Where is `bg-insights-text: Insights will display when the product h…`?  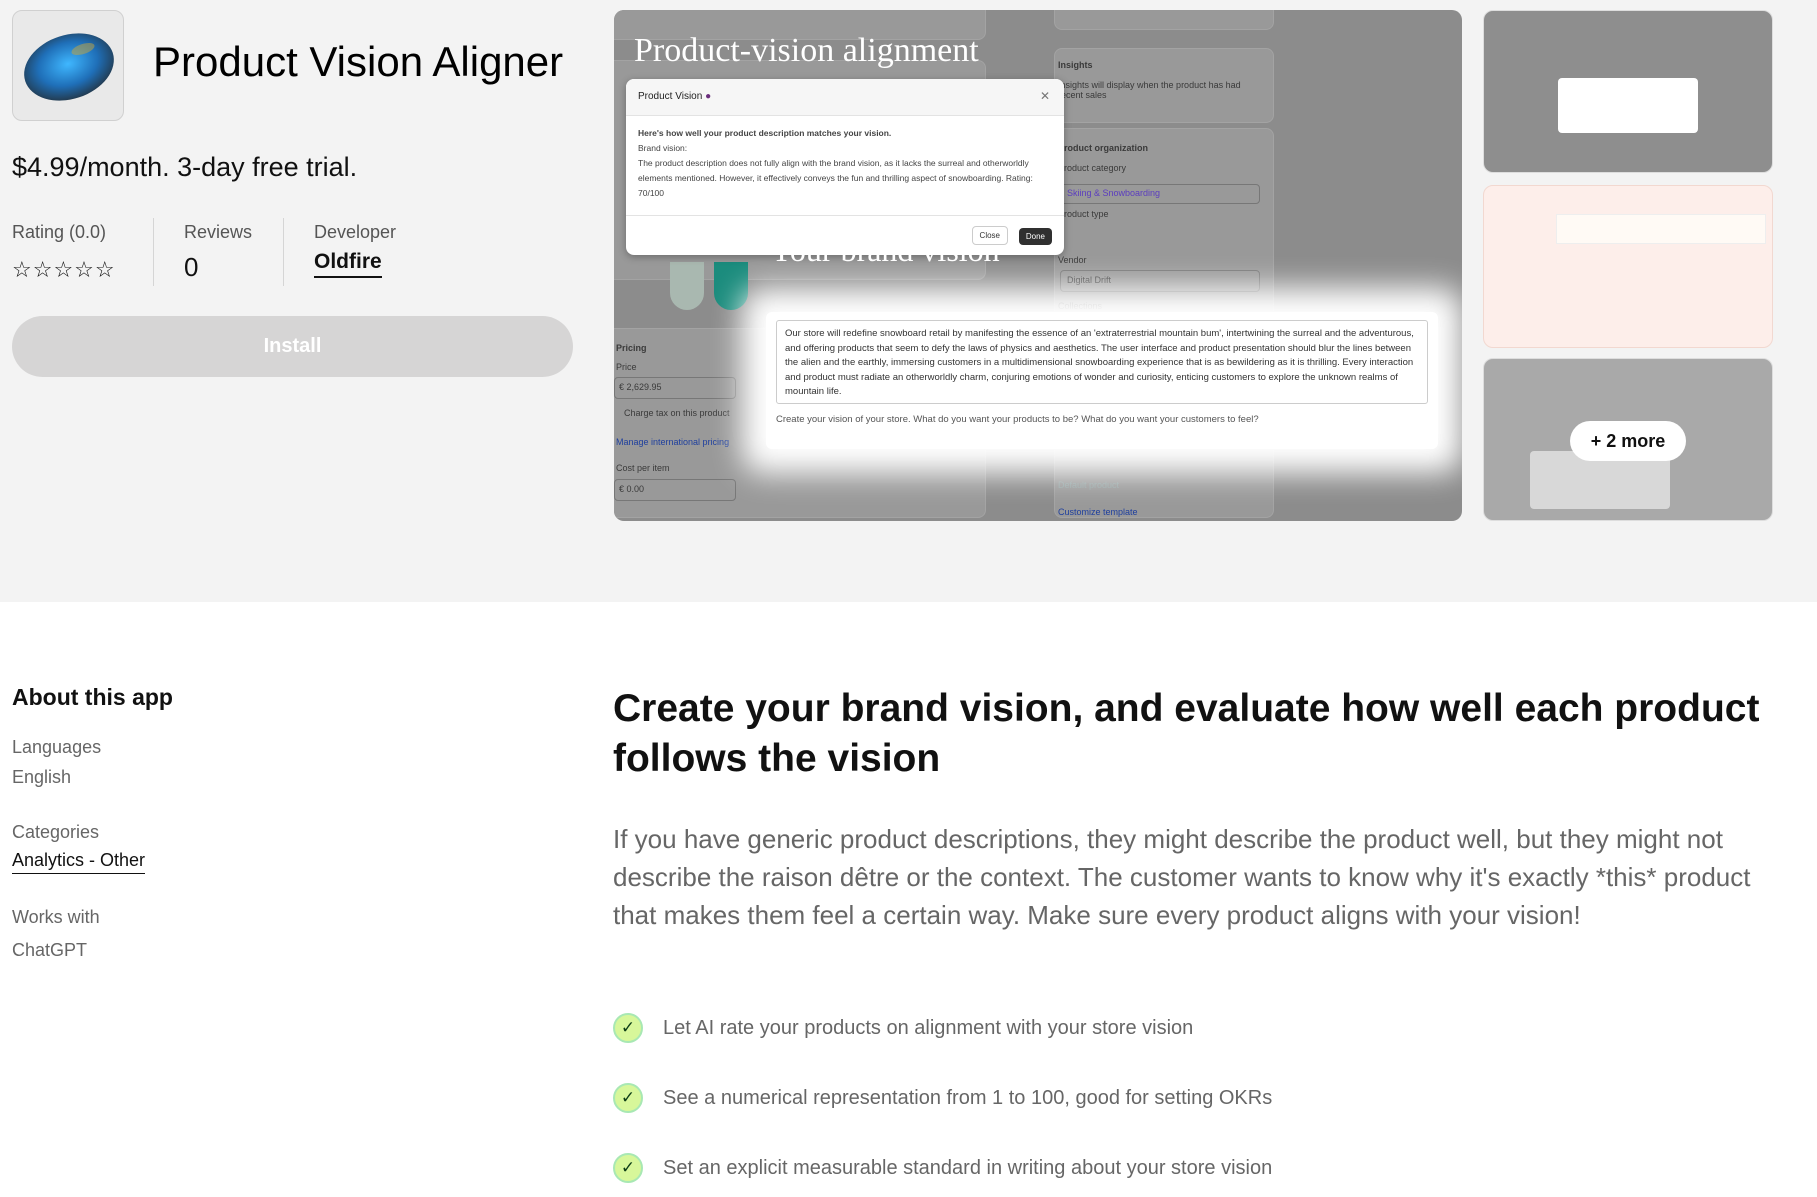 bg-insights-text: Insights will display when the product h… is located at coordinates (1149, 90).